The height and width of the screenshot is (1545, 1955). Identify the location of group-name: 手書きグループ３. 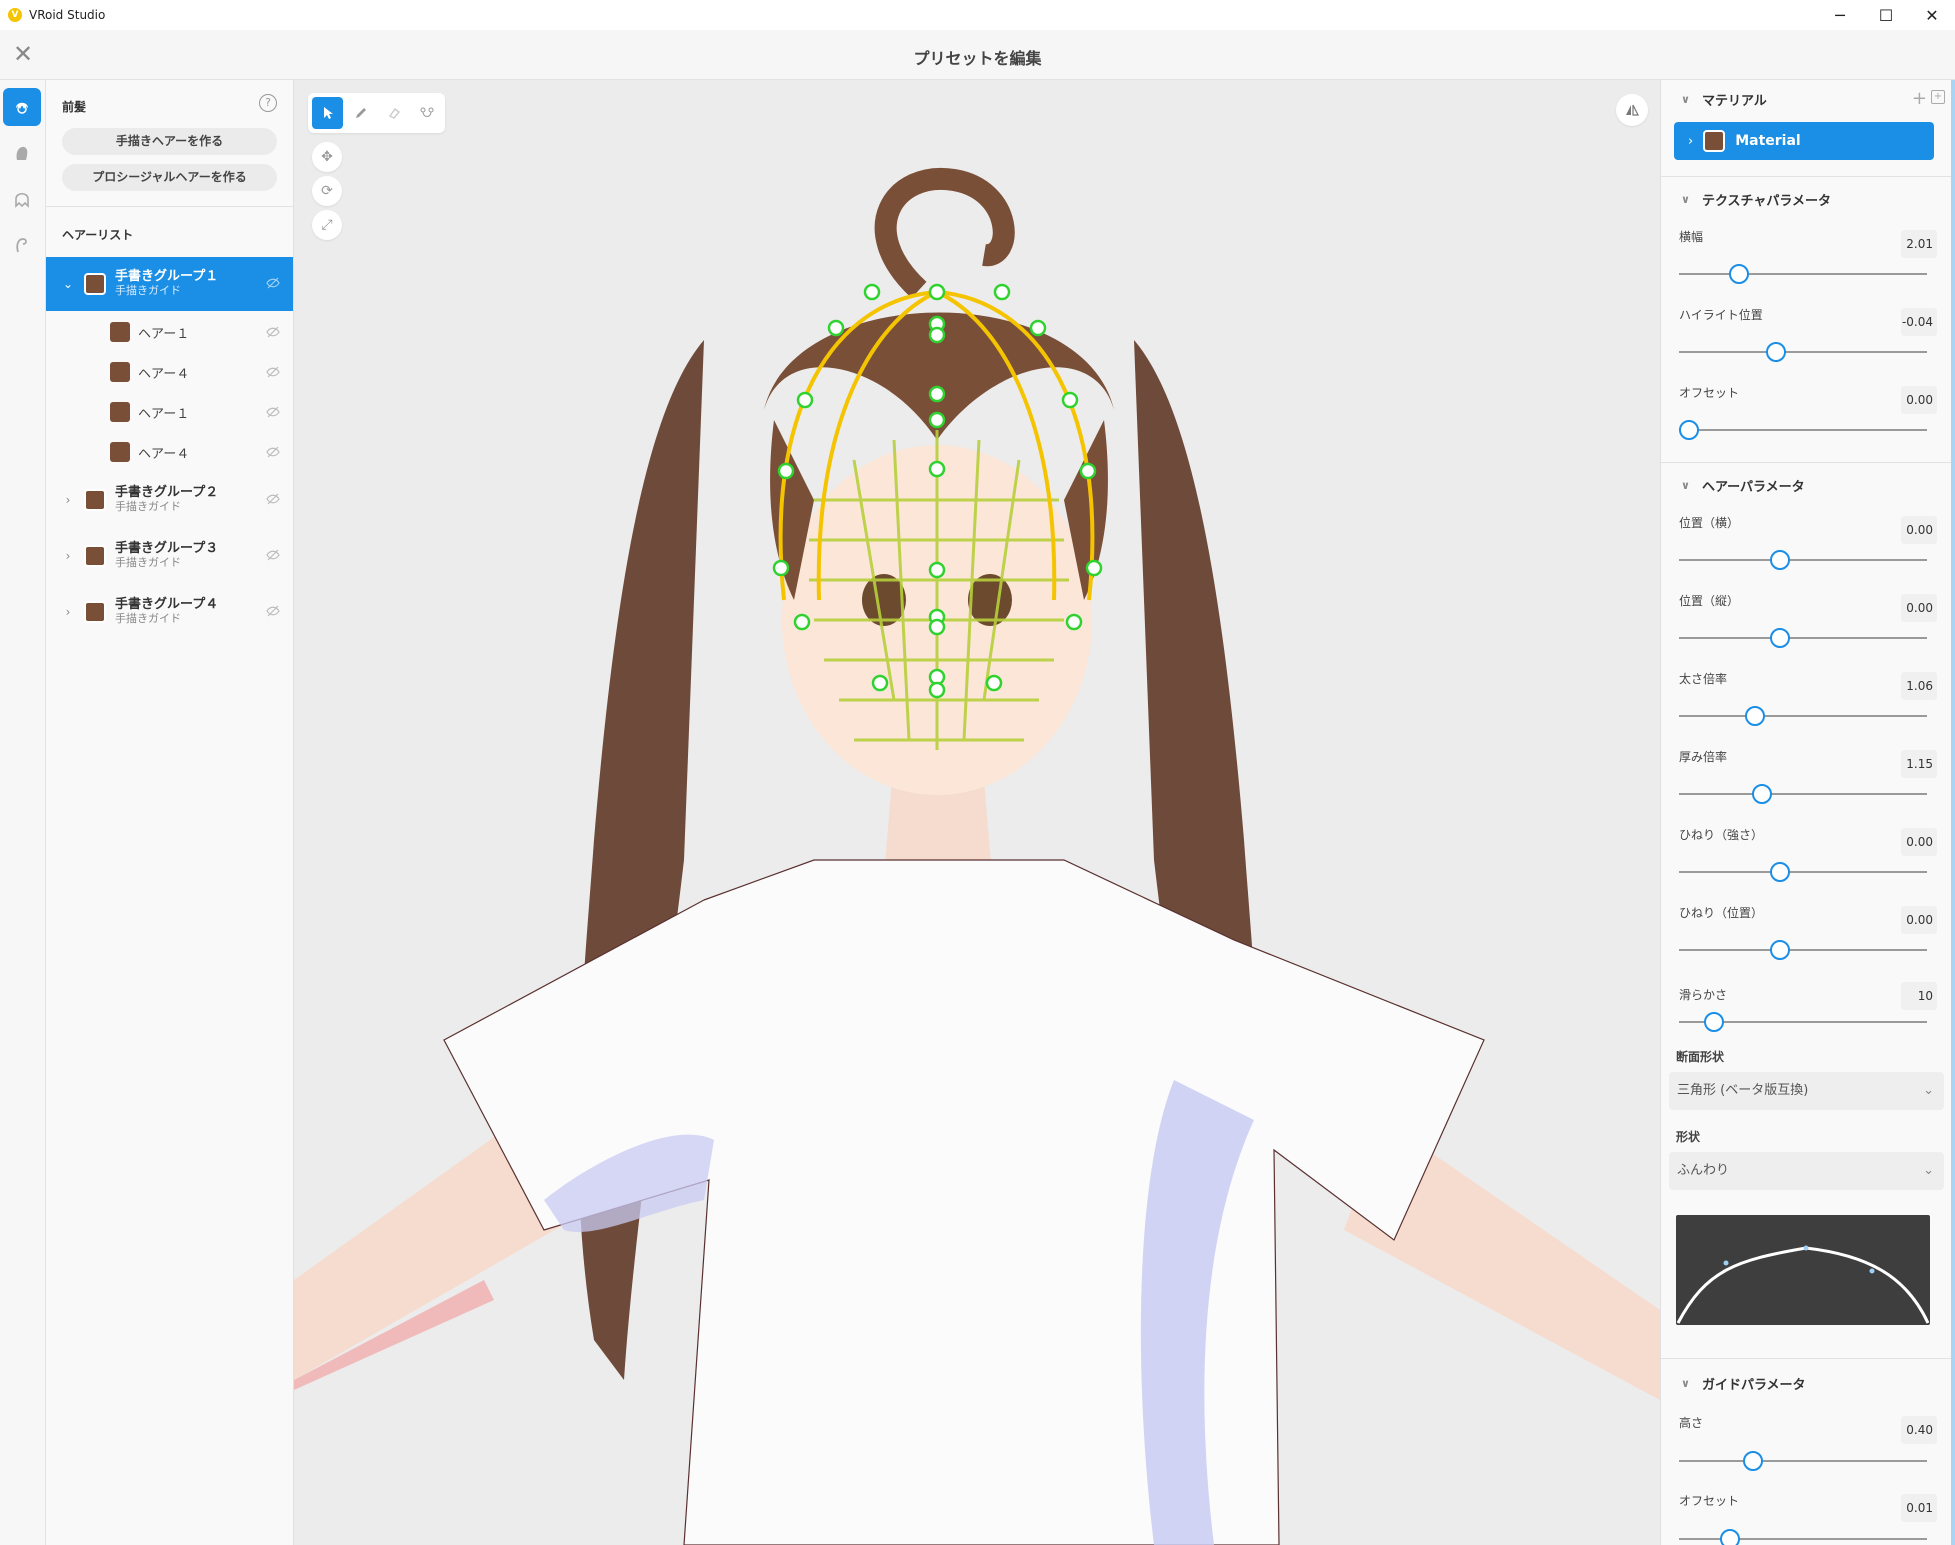
(167, 548).